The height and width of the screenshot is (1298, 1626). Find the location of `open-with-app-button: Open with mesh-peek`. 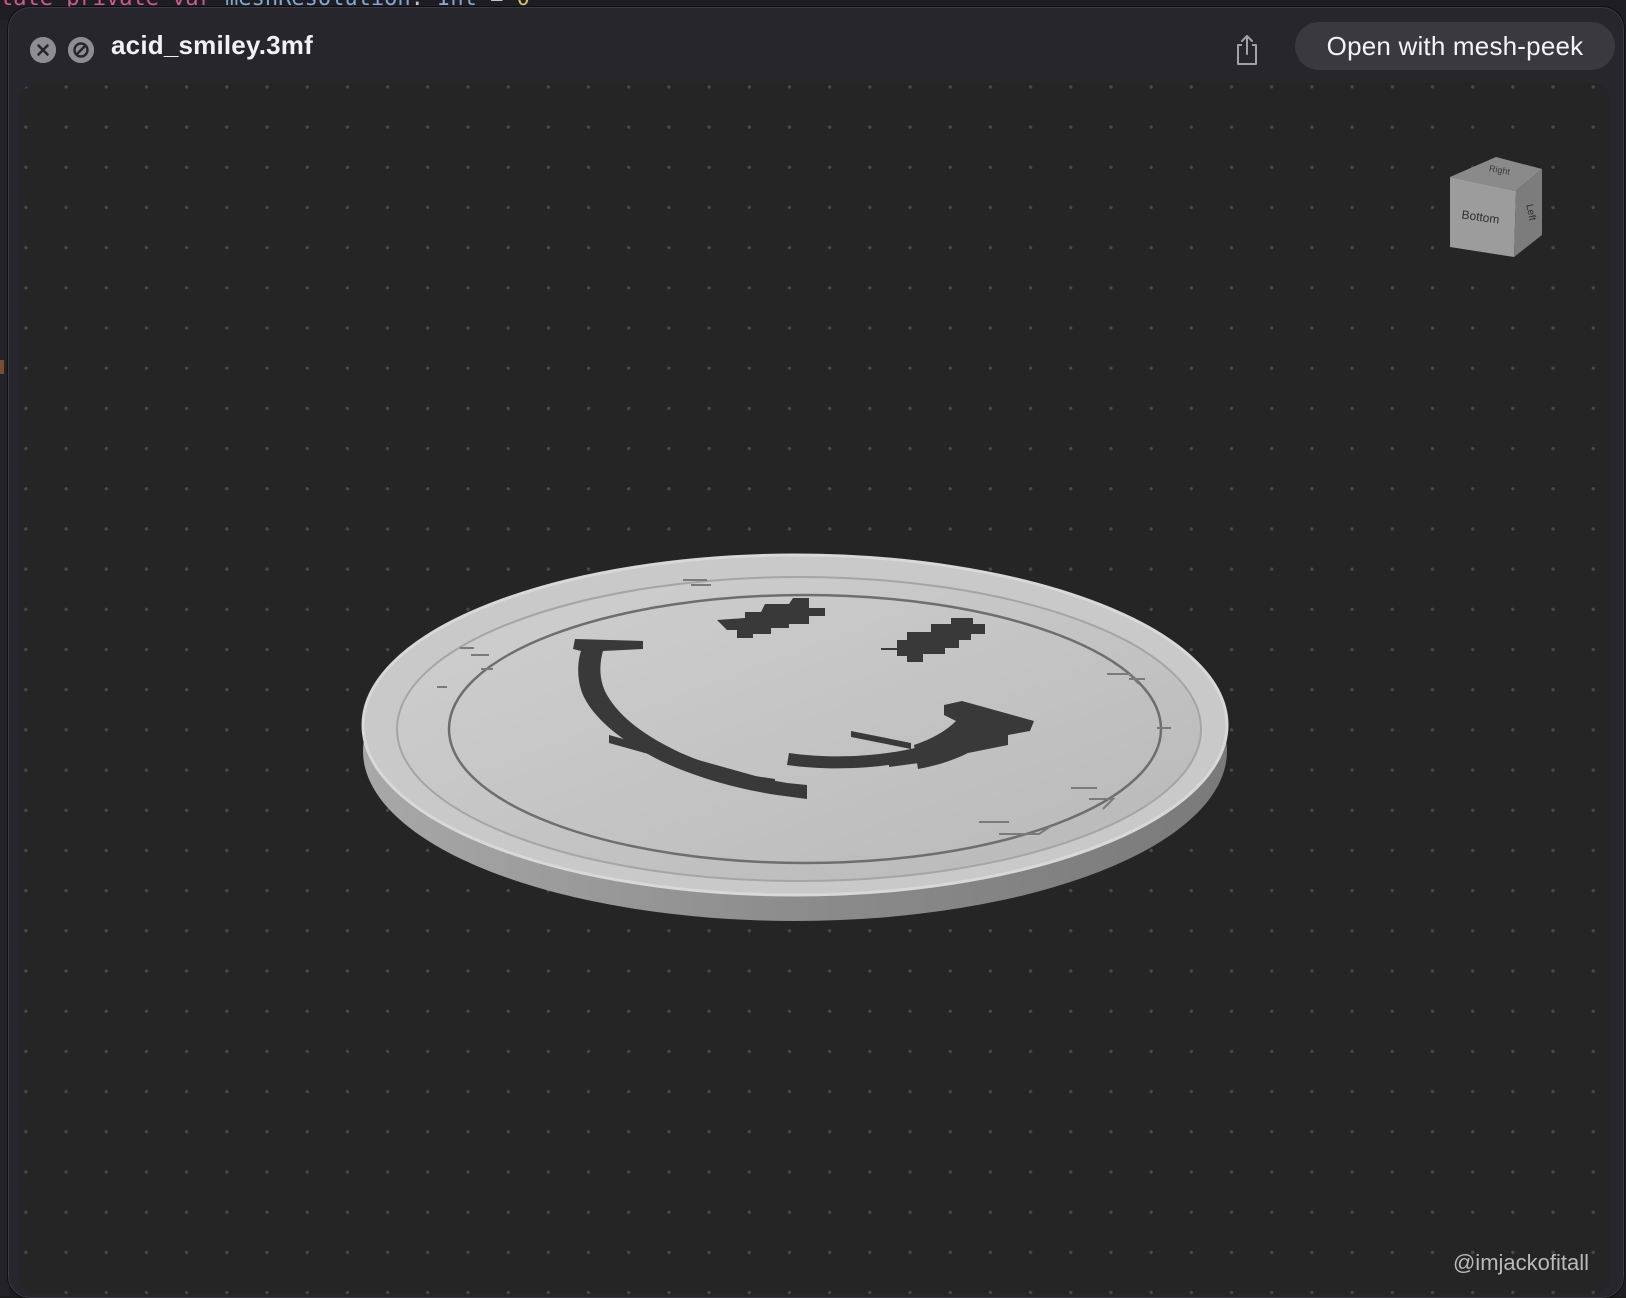

open-with-app-button: Open with mesh-peek is located at coordinates (1455, 46).